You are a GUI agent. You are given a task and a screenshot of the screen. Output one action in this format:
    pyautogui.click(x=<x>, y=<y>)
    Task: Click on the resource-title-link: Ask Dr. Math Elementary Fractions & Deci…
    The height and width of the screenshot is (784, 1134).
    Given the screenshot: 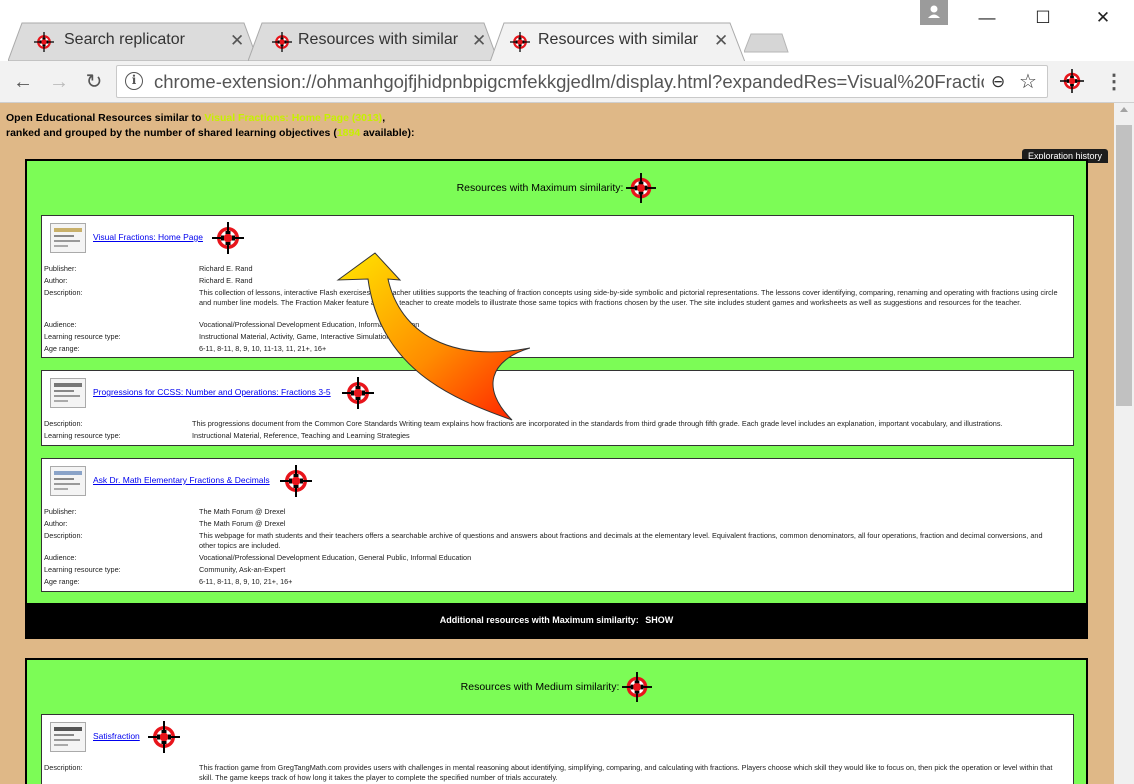 What is the action you would take?
    pyautogui.click(x=181, y=480)
    